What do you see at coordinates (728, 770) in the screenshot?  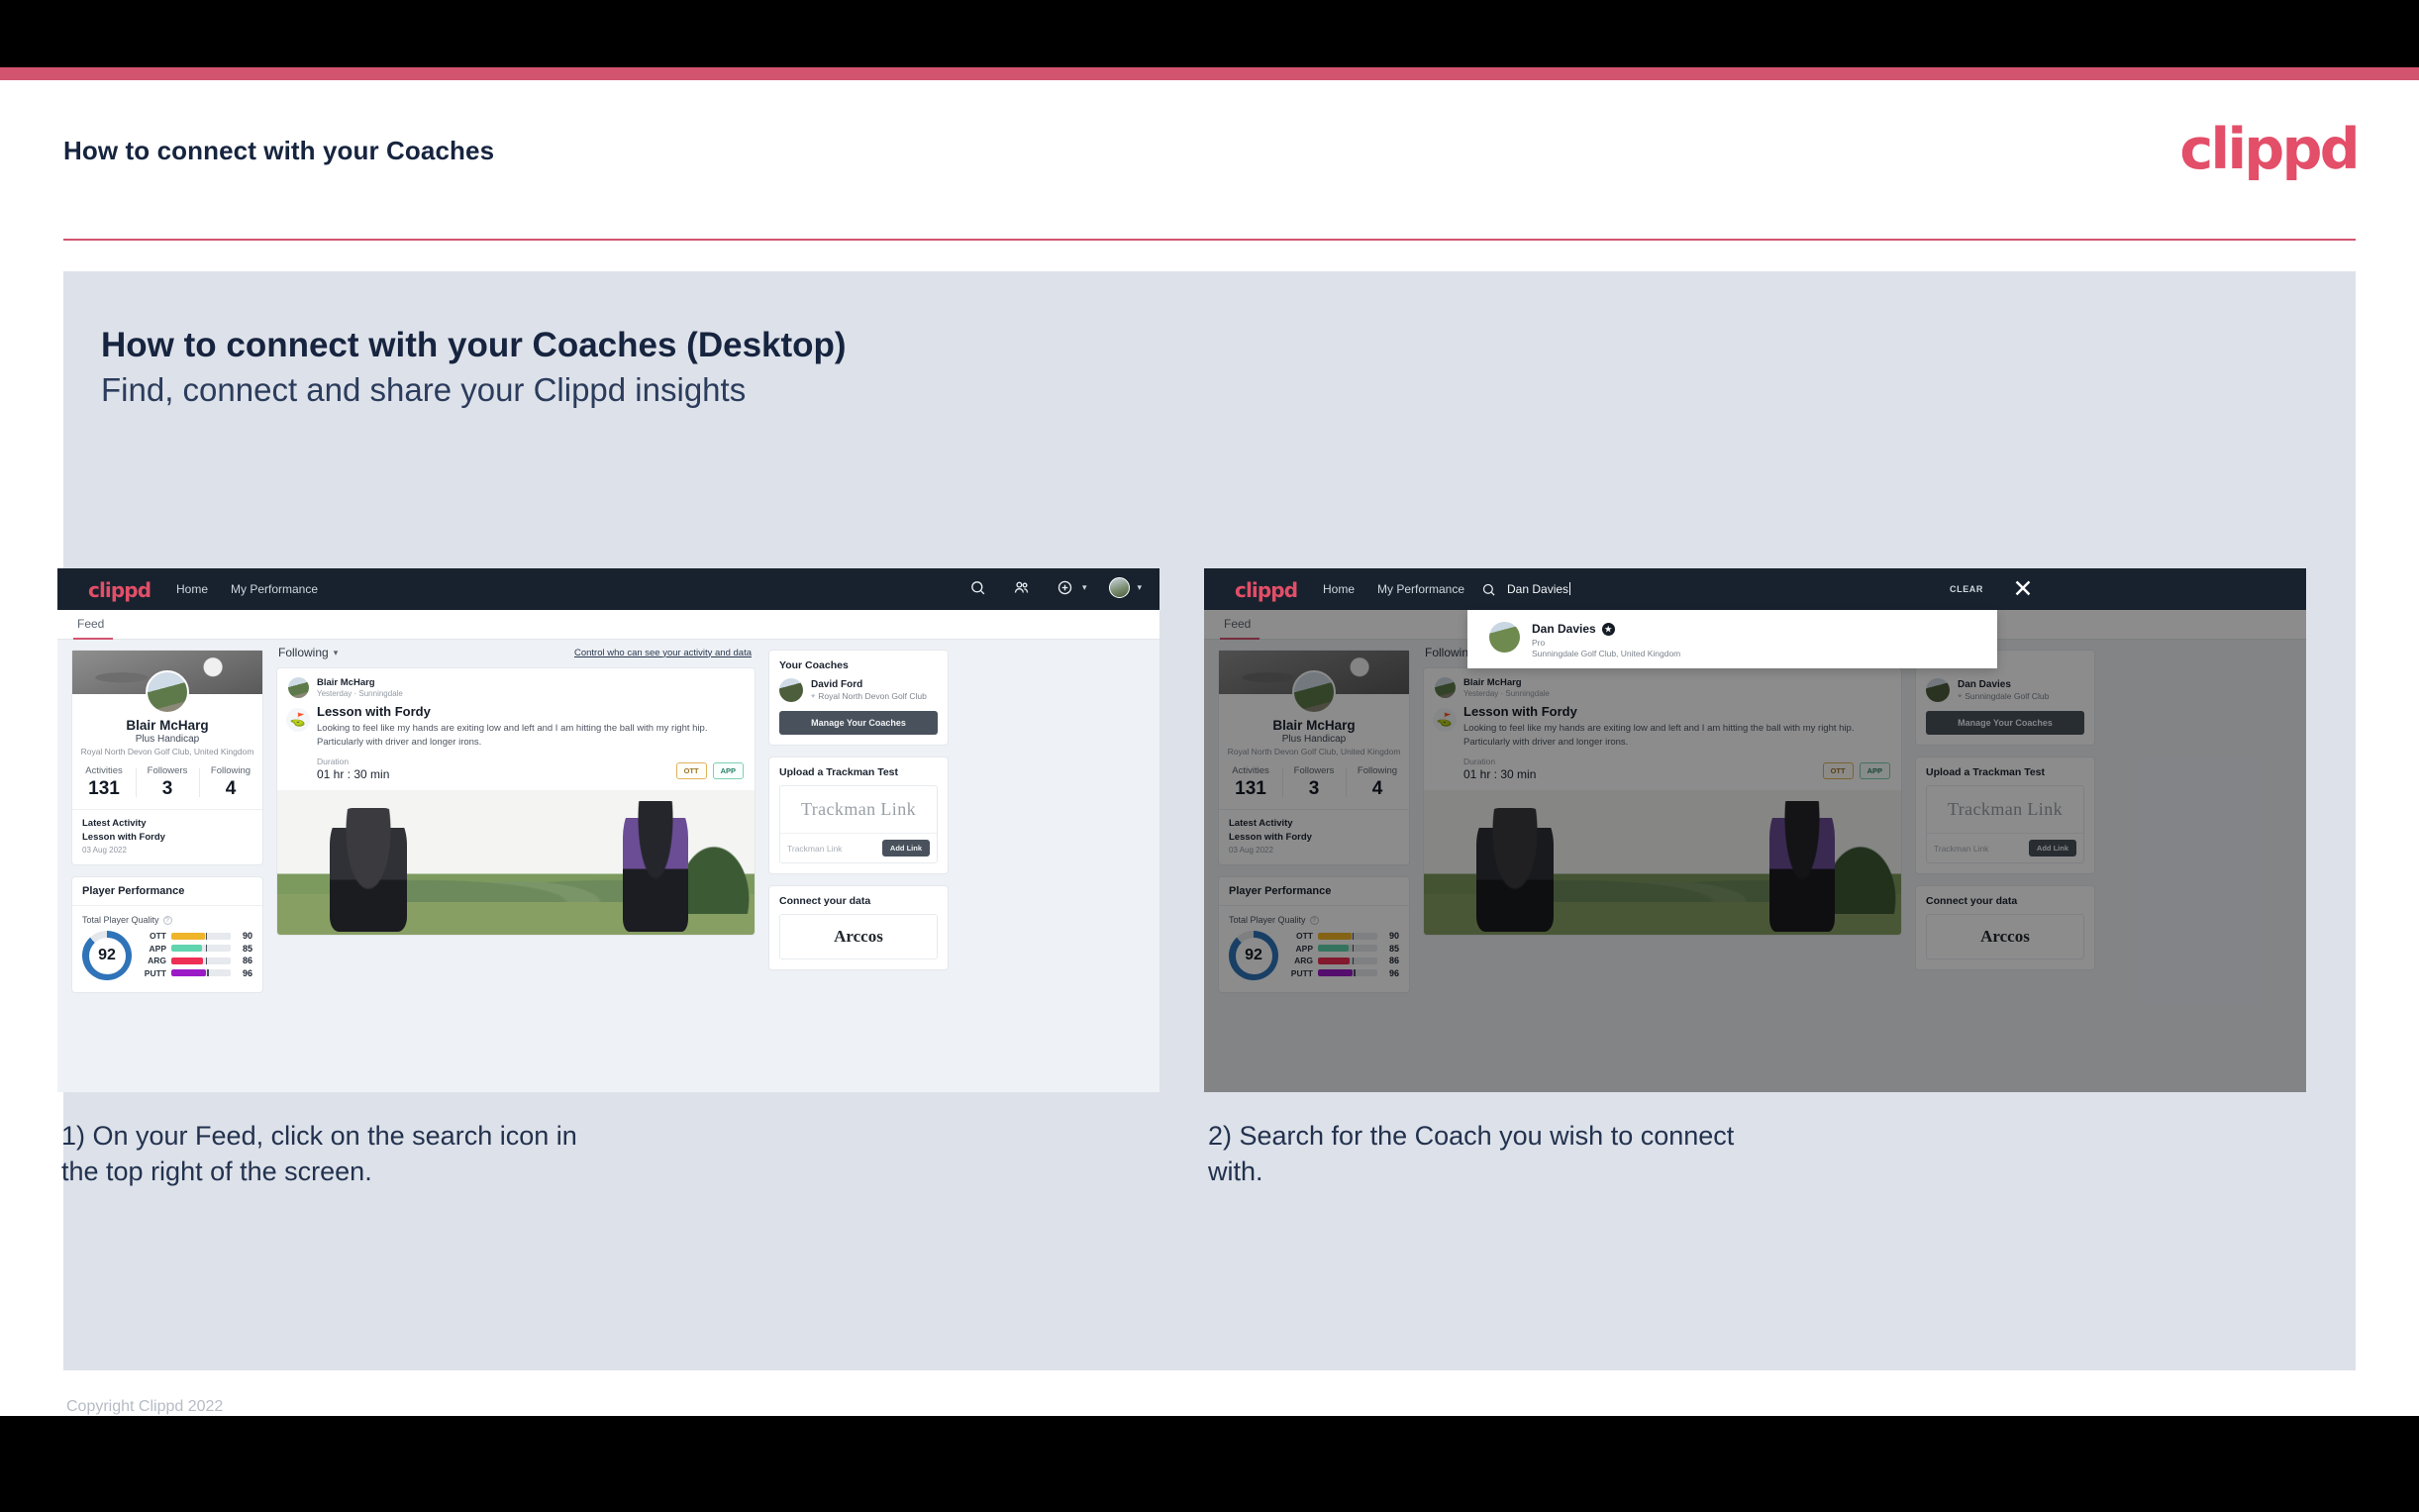 I see `tag-app: APP` at bounding box center [728, 770].